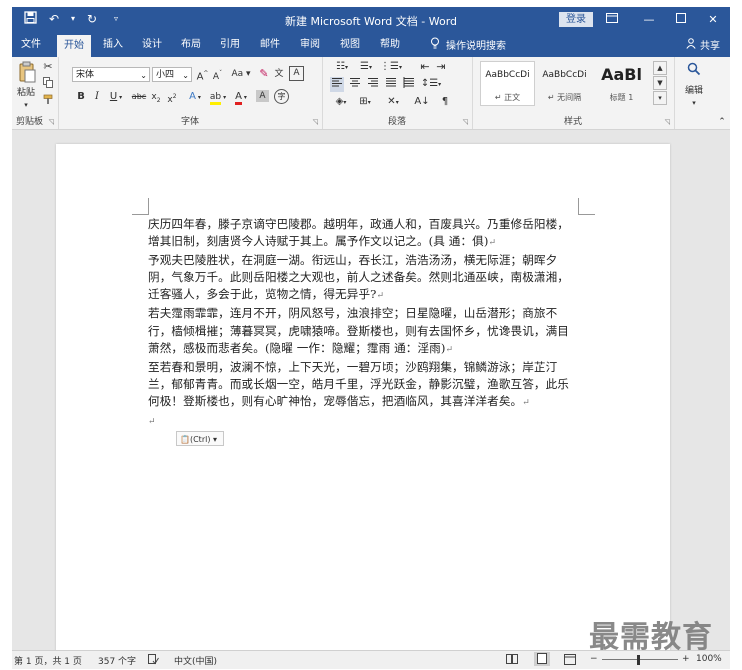  Describe the element at coordinates (152, 45) in the screenshot. I see `tab-design: 设计` at that location.